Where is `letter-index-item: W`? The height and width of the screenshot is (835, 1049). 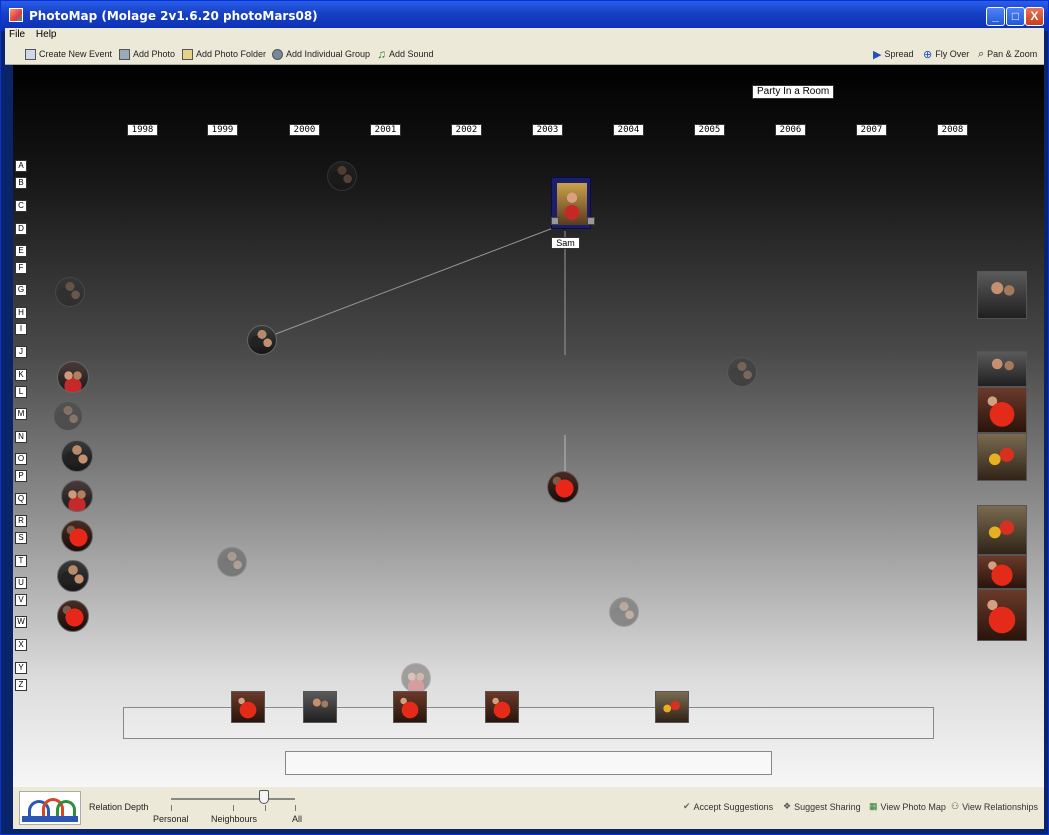 letter-index-item: W is located at coordinates (21, 622).